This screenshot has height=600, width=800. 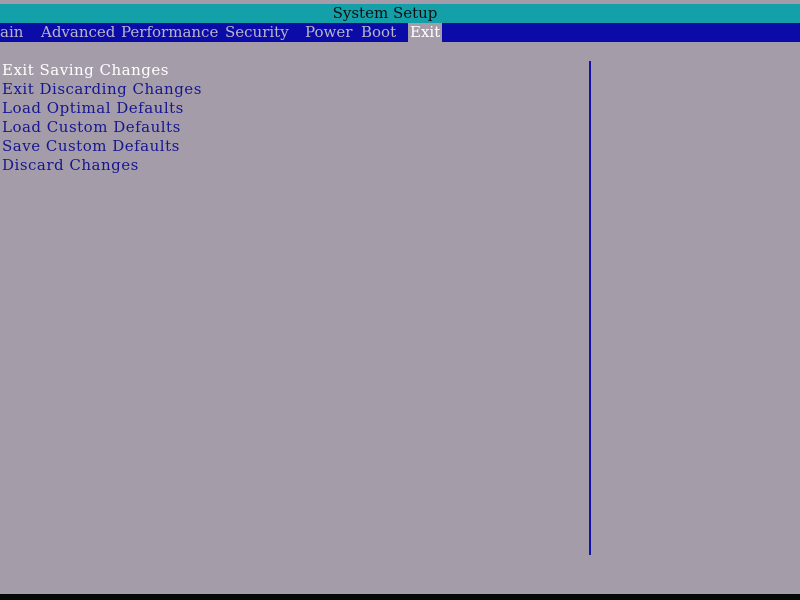 What do you see at coordinates (12, 32) in the screenshot?
I see `tab-main: ain` at bounding box center [12, 32].